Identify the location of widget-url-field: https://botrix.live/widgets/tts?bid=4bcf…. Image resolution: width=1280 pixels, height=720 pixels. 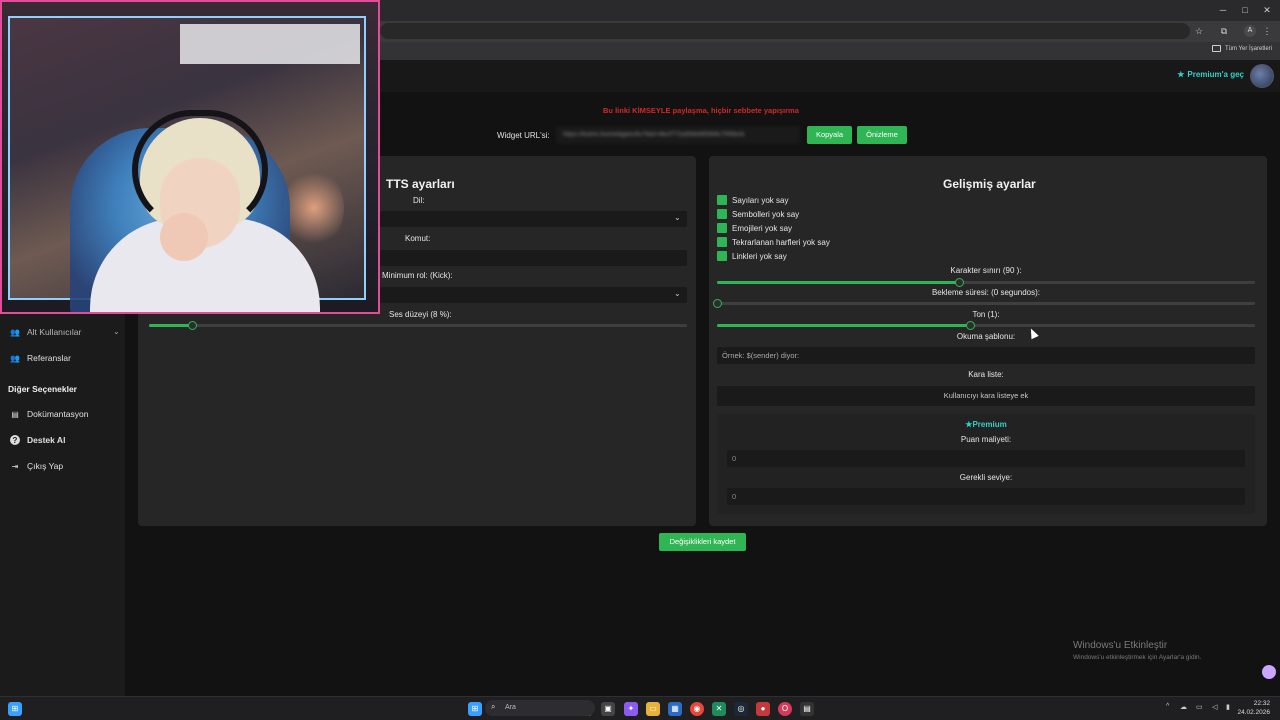
(678, 135).